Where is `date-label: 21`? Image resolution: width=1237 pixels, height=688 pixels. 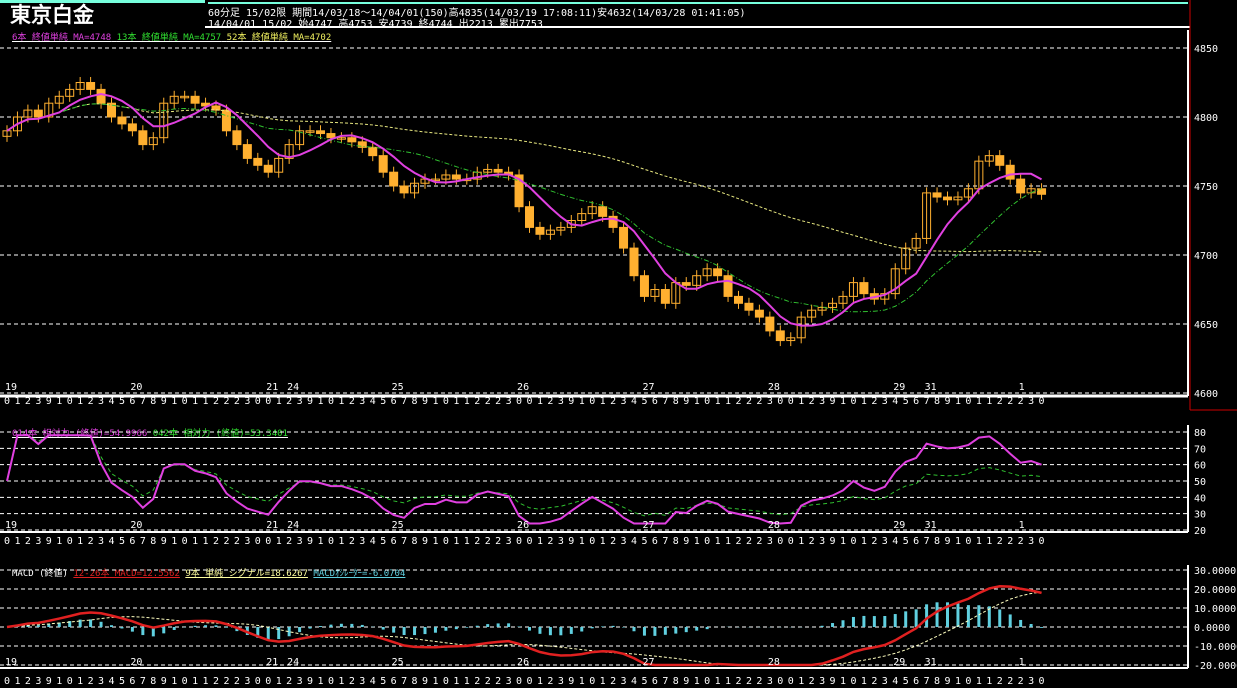
date-label: 21 is located at coordinates (272, 525).